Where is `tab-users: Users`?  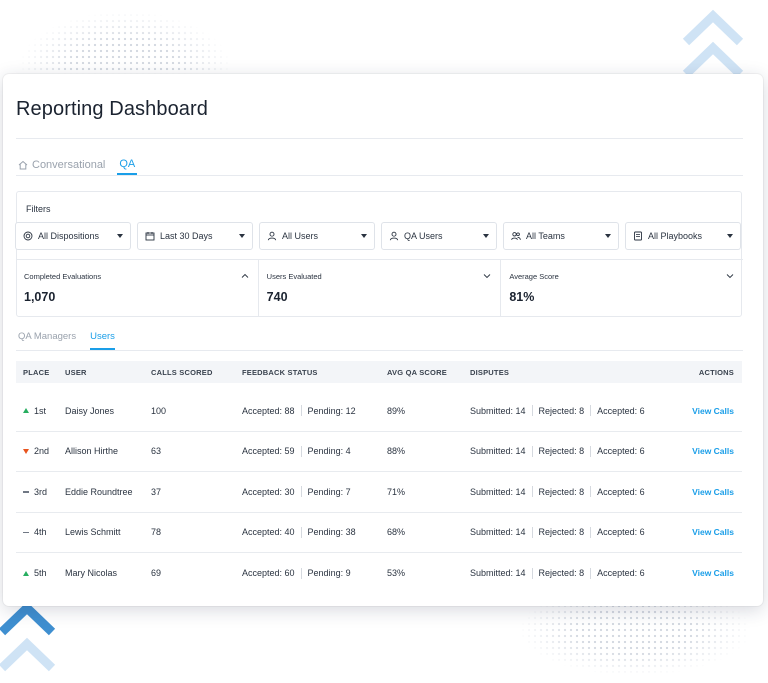
tab-users: Users is located at coordinates (102, 340).